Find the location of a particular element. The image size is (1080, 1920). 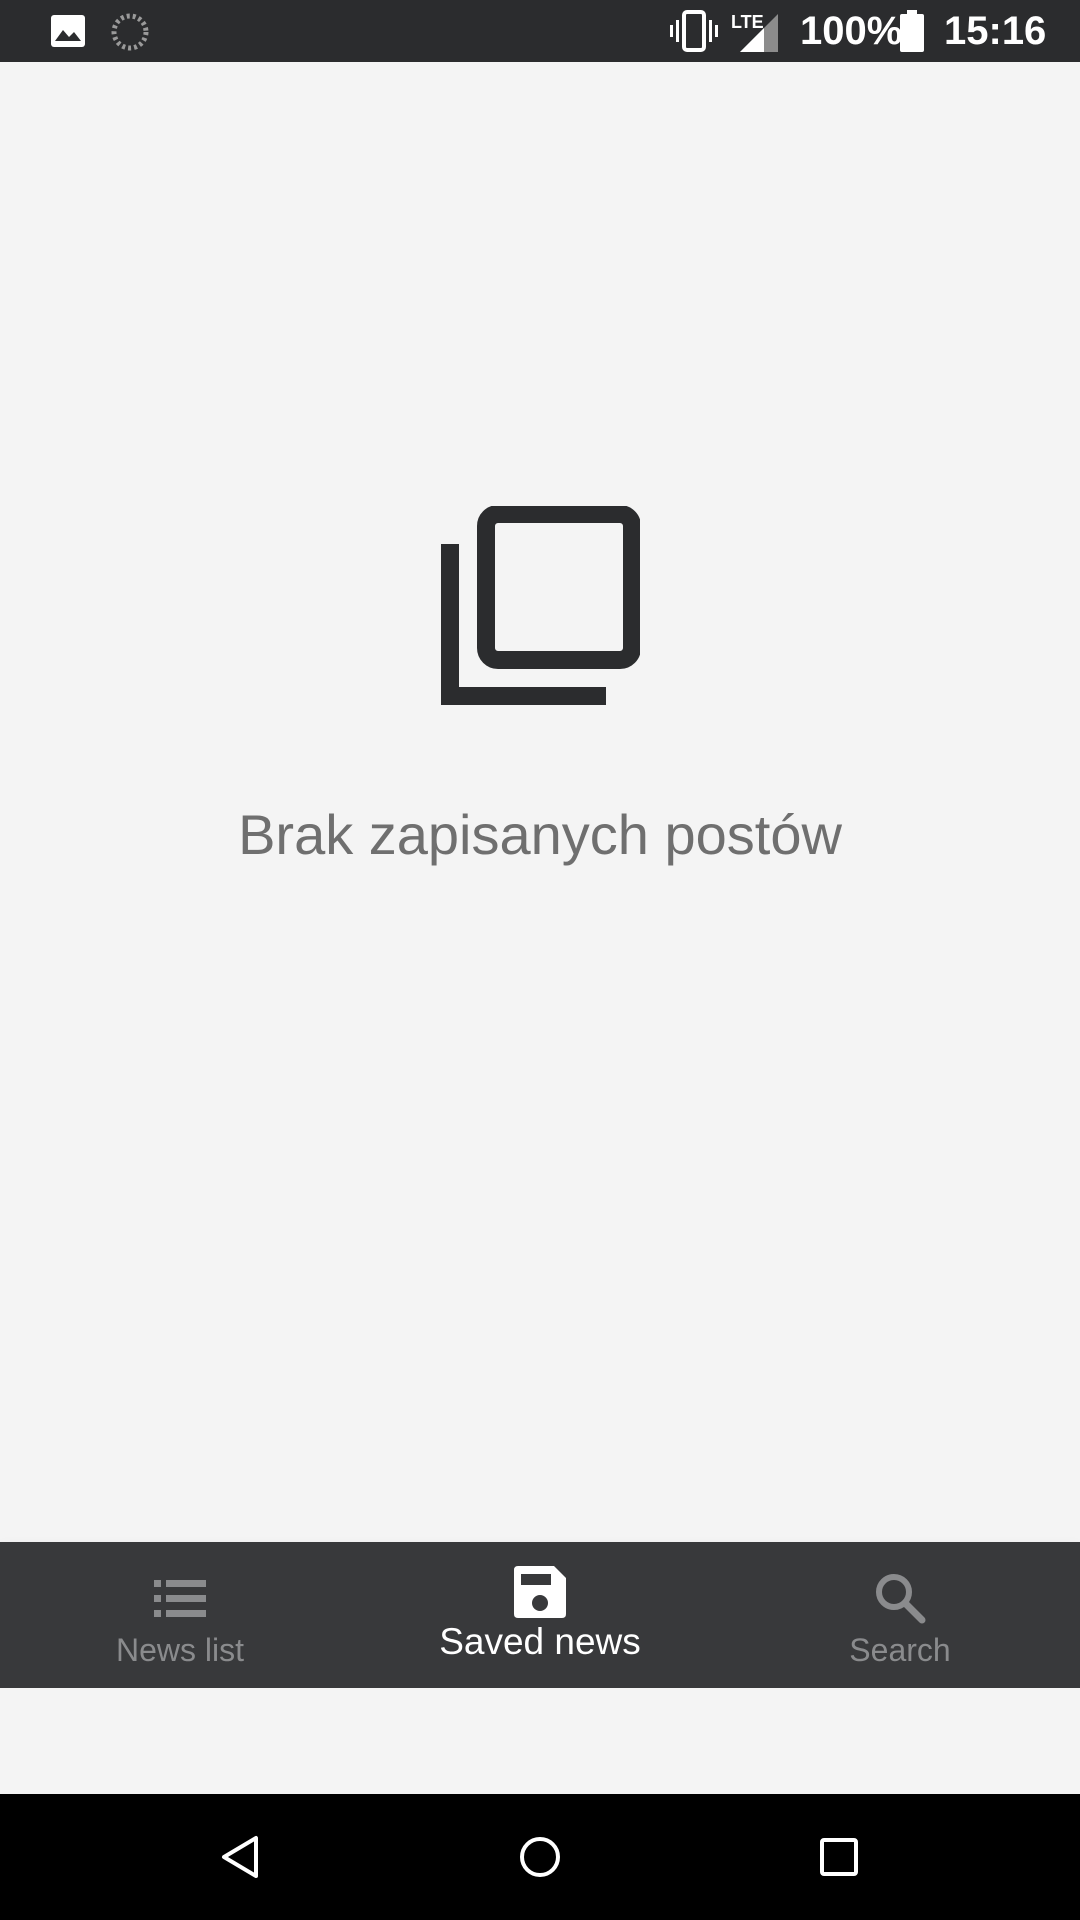

recents-icon is located at coordinates (839, 1857).